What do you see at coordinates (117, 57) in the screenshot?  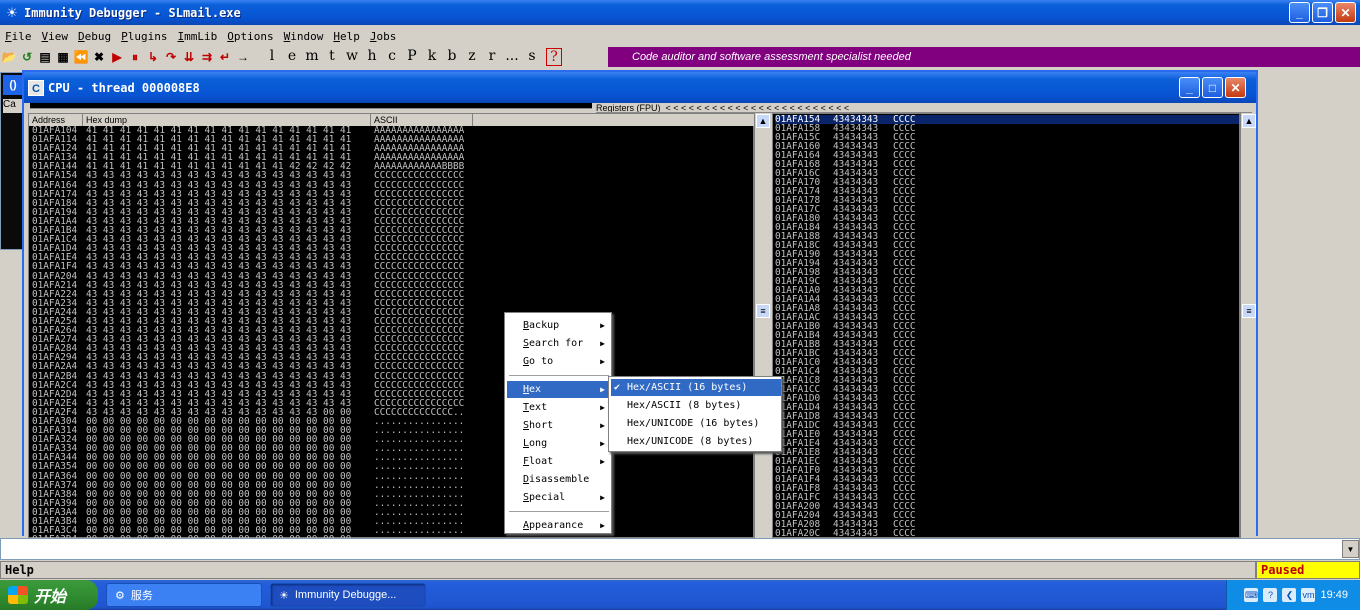 I see `run-icon: ▶` at bounding box center [117, 57].